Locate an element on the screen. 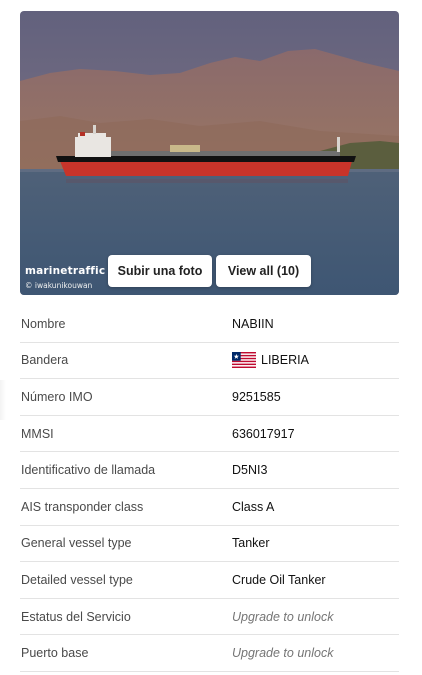 Image resolution: width=422 pixels, height=675 pixels. detail-label: Identificativo de llamada is located at coordinates (88, 470).